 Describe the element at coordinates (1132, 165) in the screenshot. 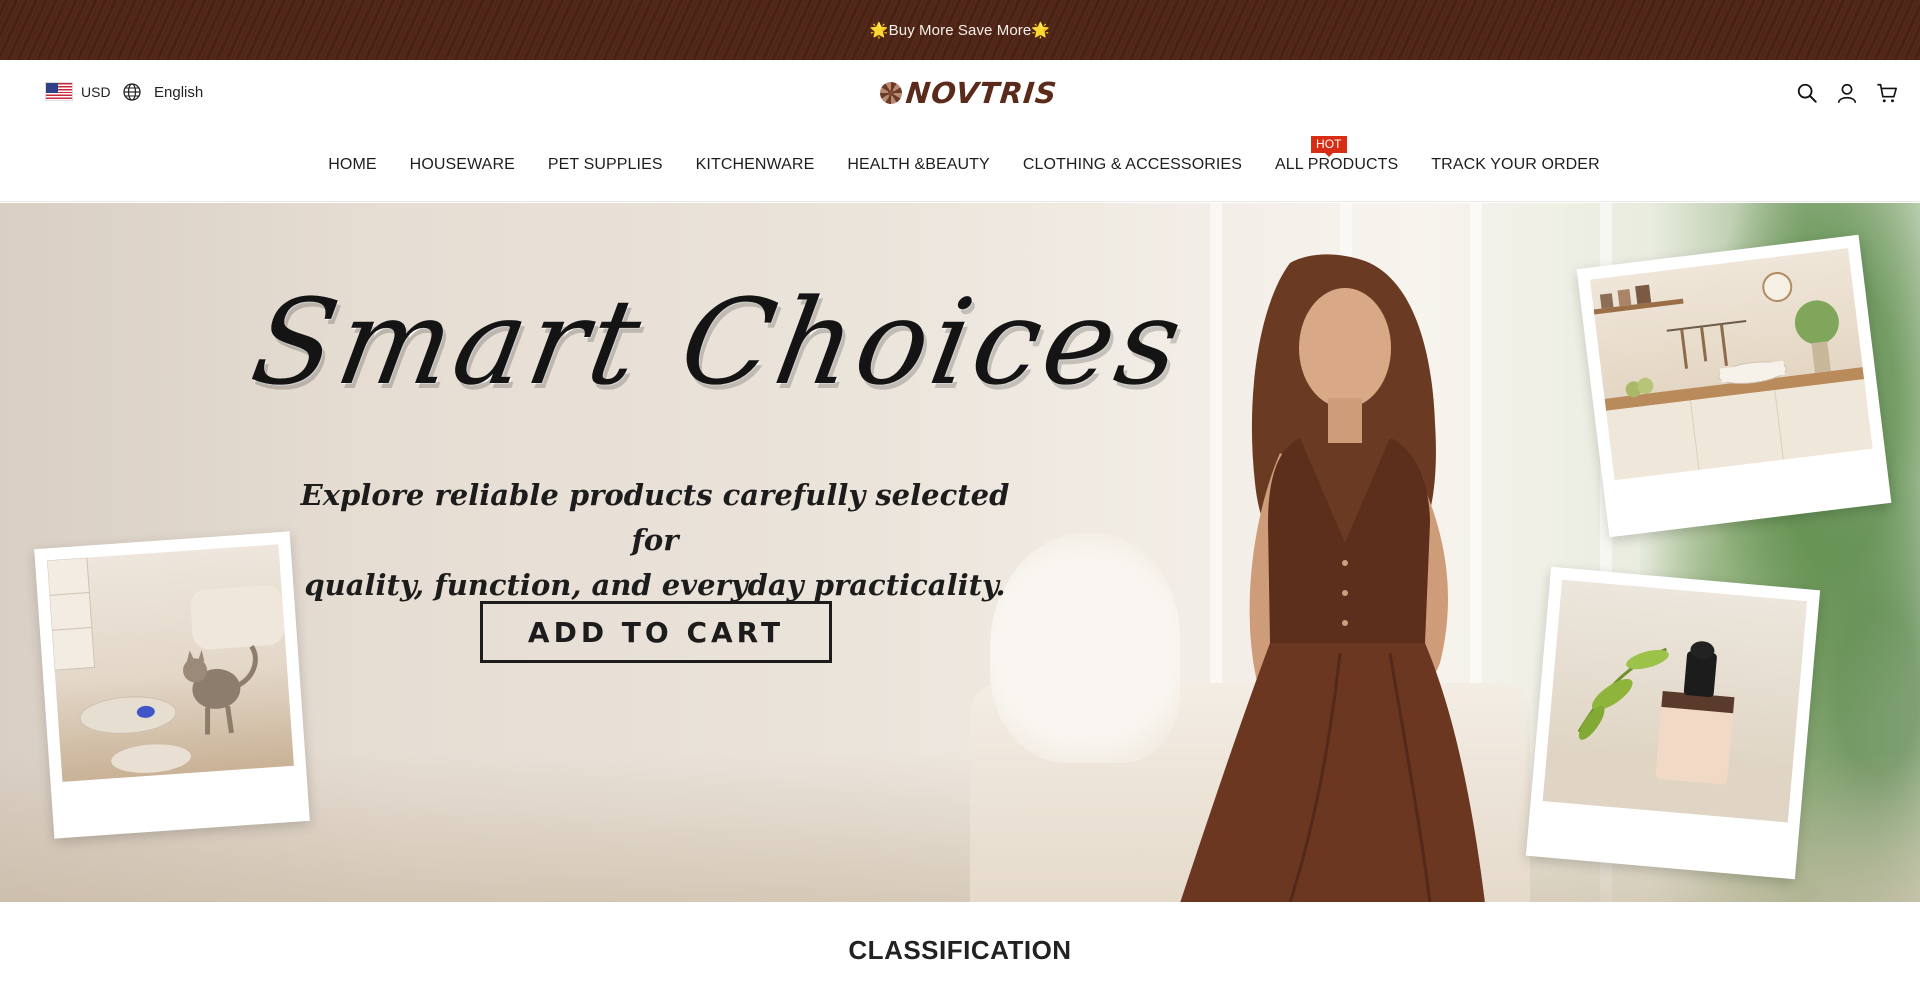

I see `nav-clothing-accessories: CLOTHING & ACCESSORIES` at that location.